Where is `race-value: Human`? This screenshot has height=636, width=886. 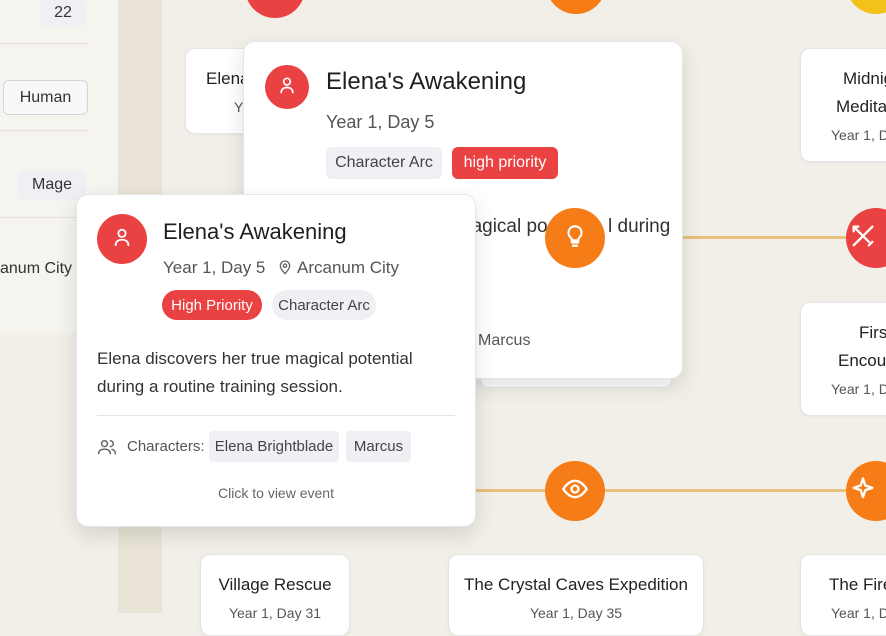
race-value: Human is located at coordinates (45, 97).